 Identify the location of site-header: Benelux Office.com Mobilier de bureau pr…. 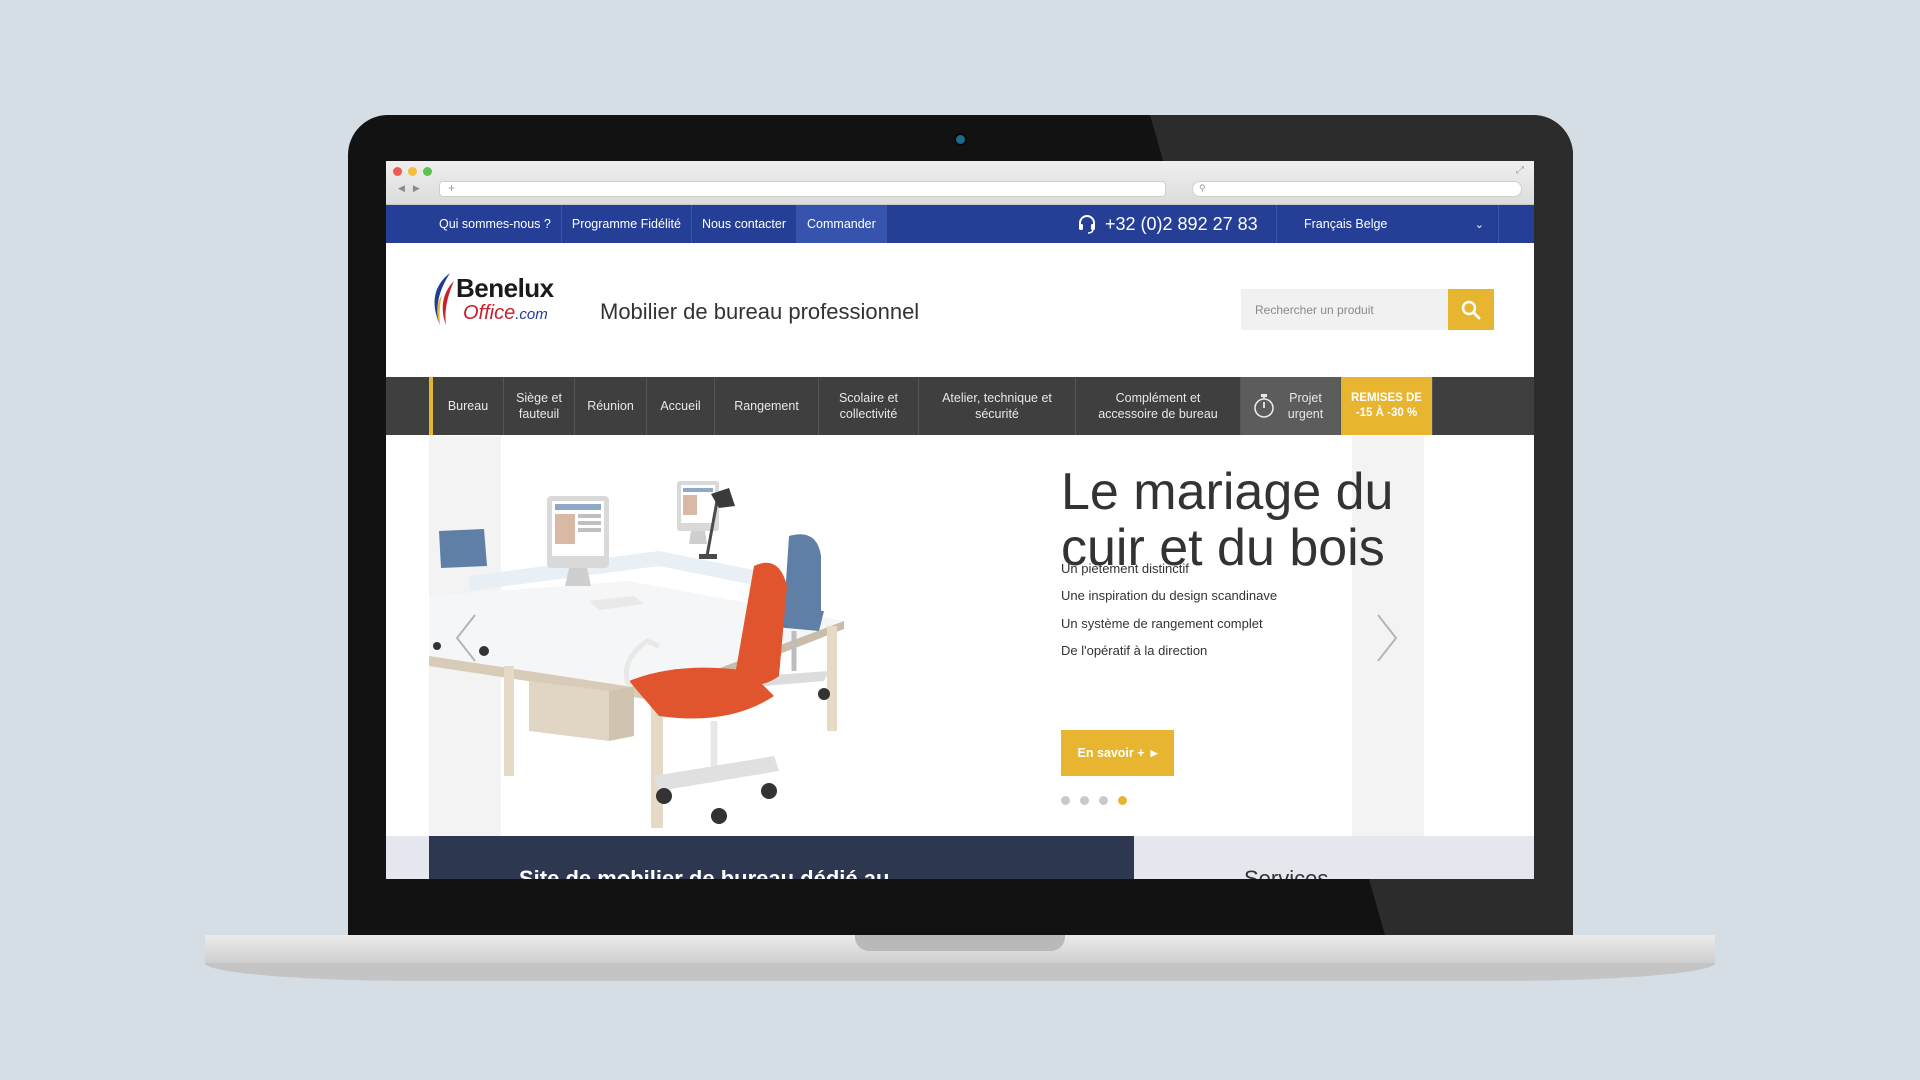
(960, 310).